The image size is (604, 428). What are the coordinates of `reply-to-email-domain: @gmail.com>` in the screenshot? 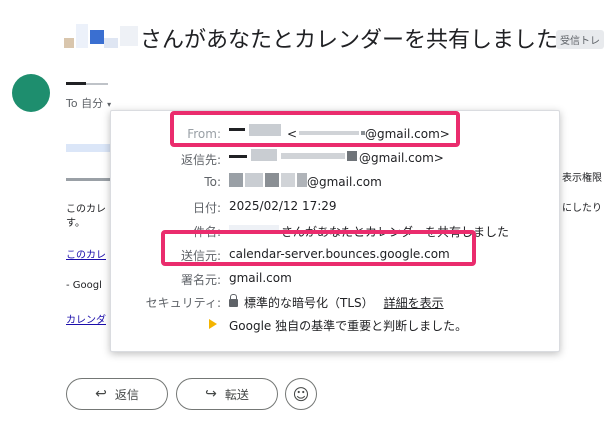 It's located at (401, 158).